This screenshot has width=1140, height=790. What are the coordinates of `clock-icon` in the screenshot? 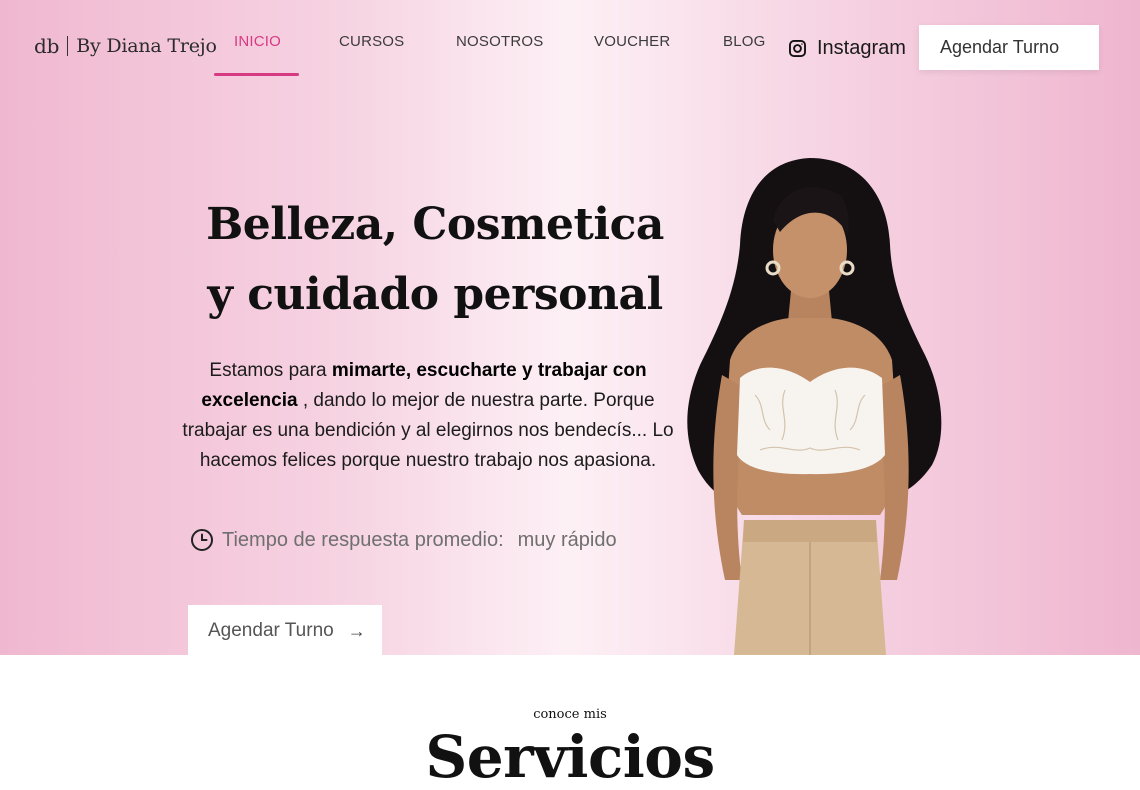 It's located at (202, 540).